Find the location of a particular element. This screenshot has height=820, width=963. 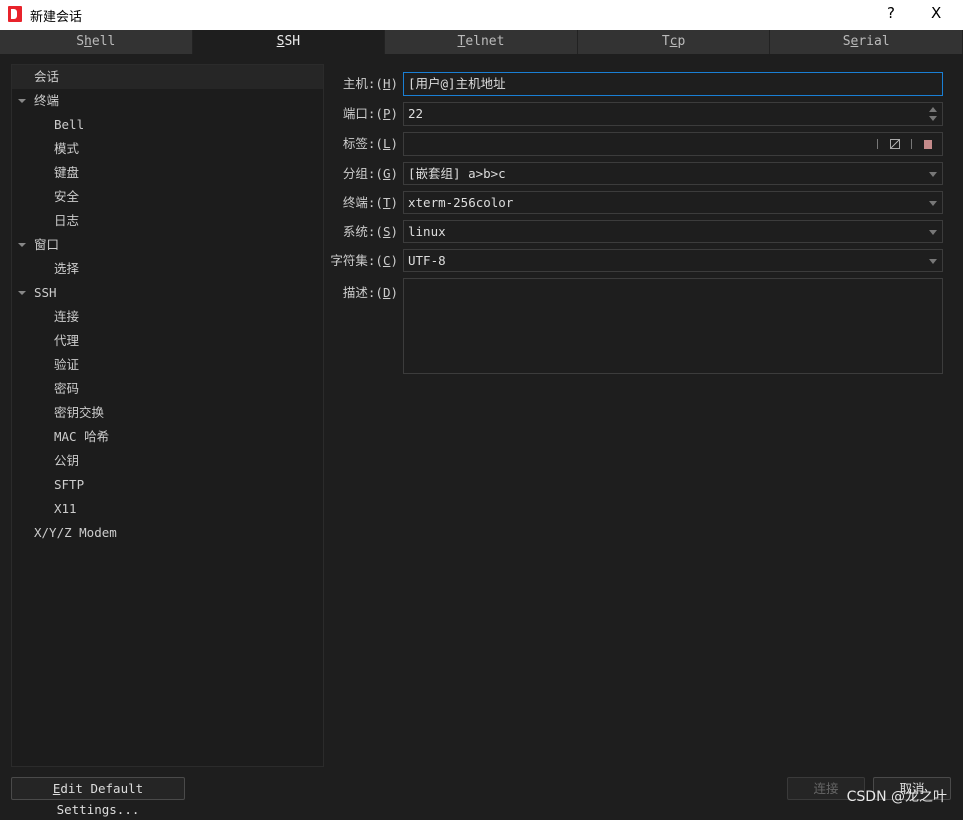

title-bar: 新建会话 ? X is located at coordinates (481, 15).